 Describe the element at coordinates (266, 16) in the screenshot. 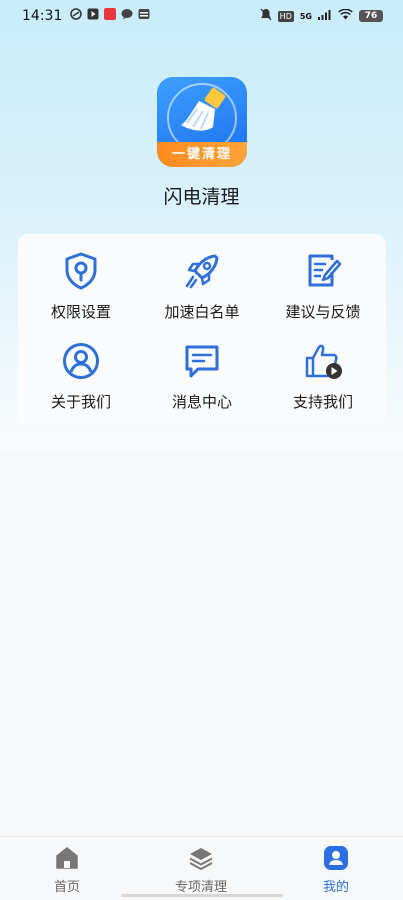

I see `mute-bell-icon` at that location.